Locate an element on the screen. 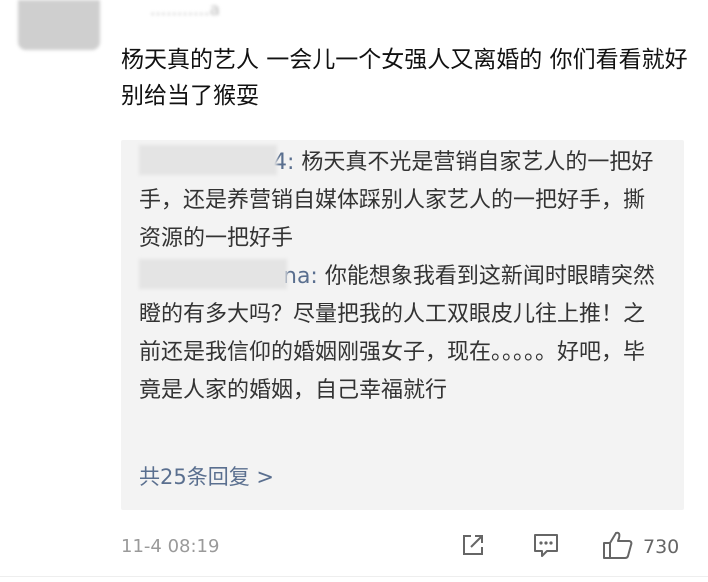 This screenshot has height=582, width=708. share-icon is located at coordinates (473, 547).